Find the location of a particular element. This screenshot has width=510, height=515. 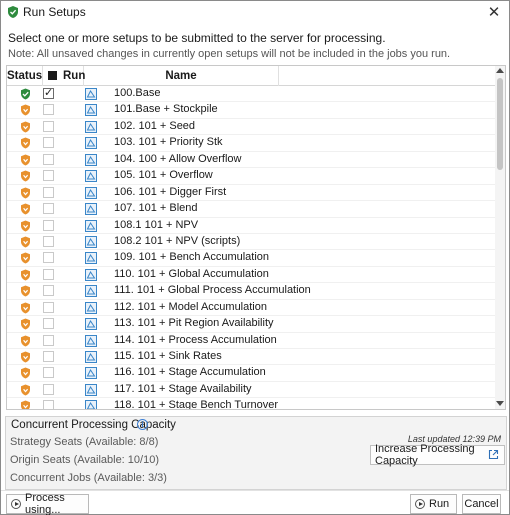

table-row: 114. 101 + Process Accumulation is located at coordinates (252, 341).